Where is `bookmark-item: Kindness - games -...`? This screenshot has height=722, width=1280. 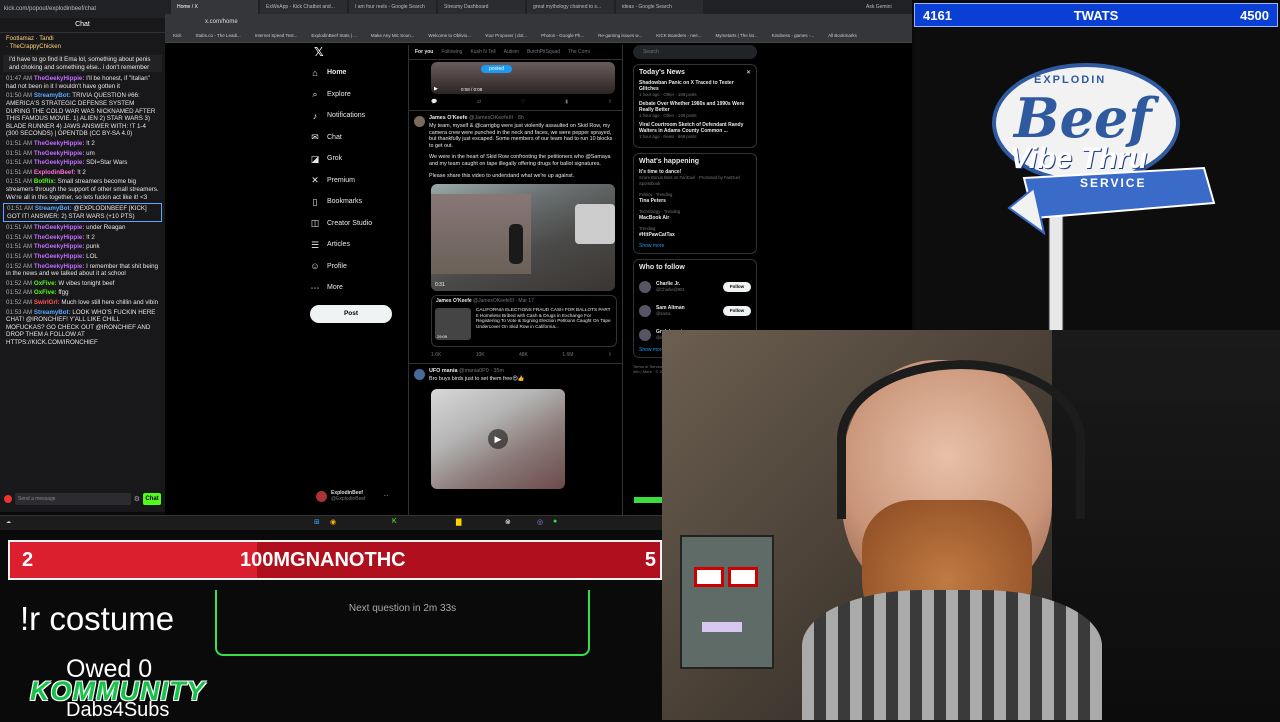
bookmark-item: Kindness - games -... is located at coordinates (793, 36).